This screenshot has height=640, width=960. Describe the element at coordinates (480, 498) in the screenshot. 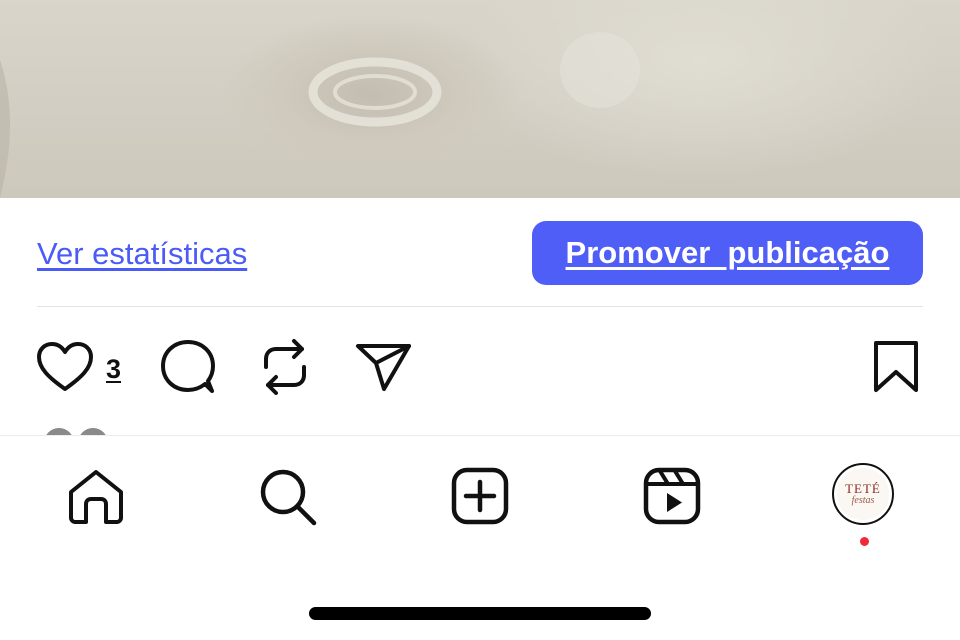

I see `create-icon` at that location.